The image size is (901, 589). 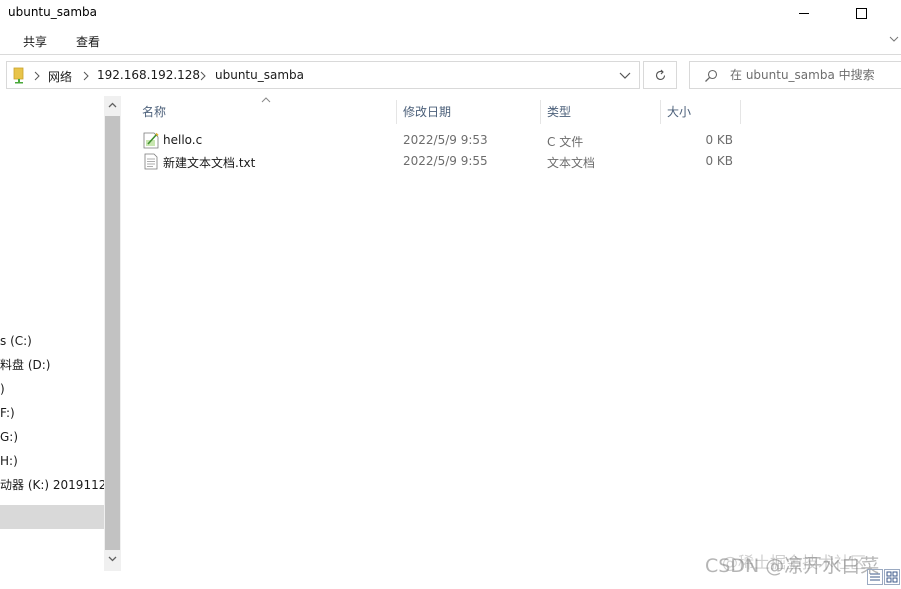 What do you see at coordinates (9, 437) in the screenshot?
I see `nav-item-drive-g: G:)` at bounding box center [9, 437].